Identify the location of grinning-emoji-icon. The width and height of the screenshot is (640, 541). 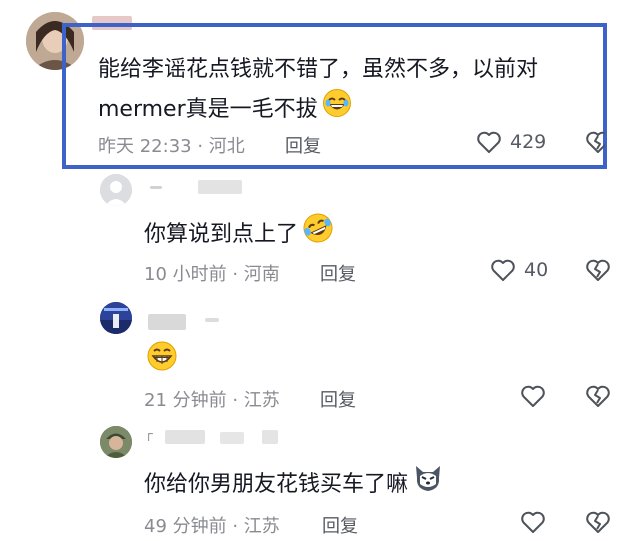
(162, 356).